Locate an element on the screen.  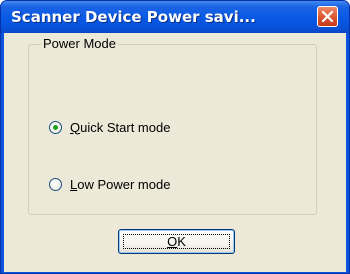
radio-button-unselected-icon is located at coordinates (55, 184).